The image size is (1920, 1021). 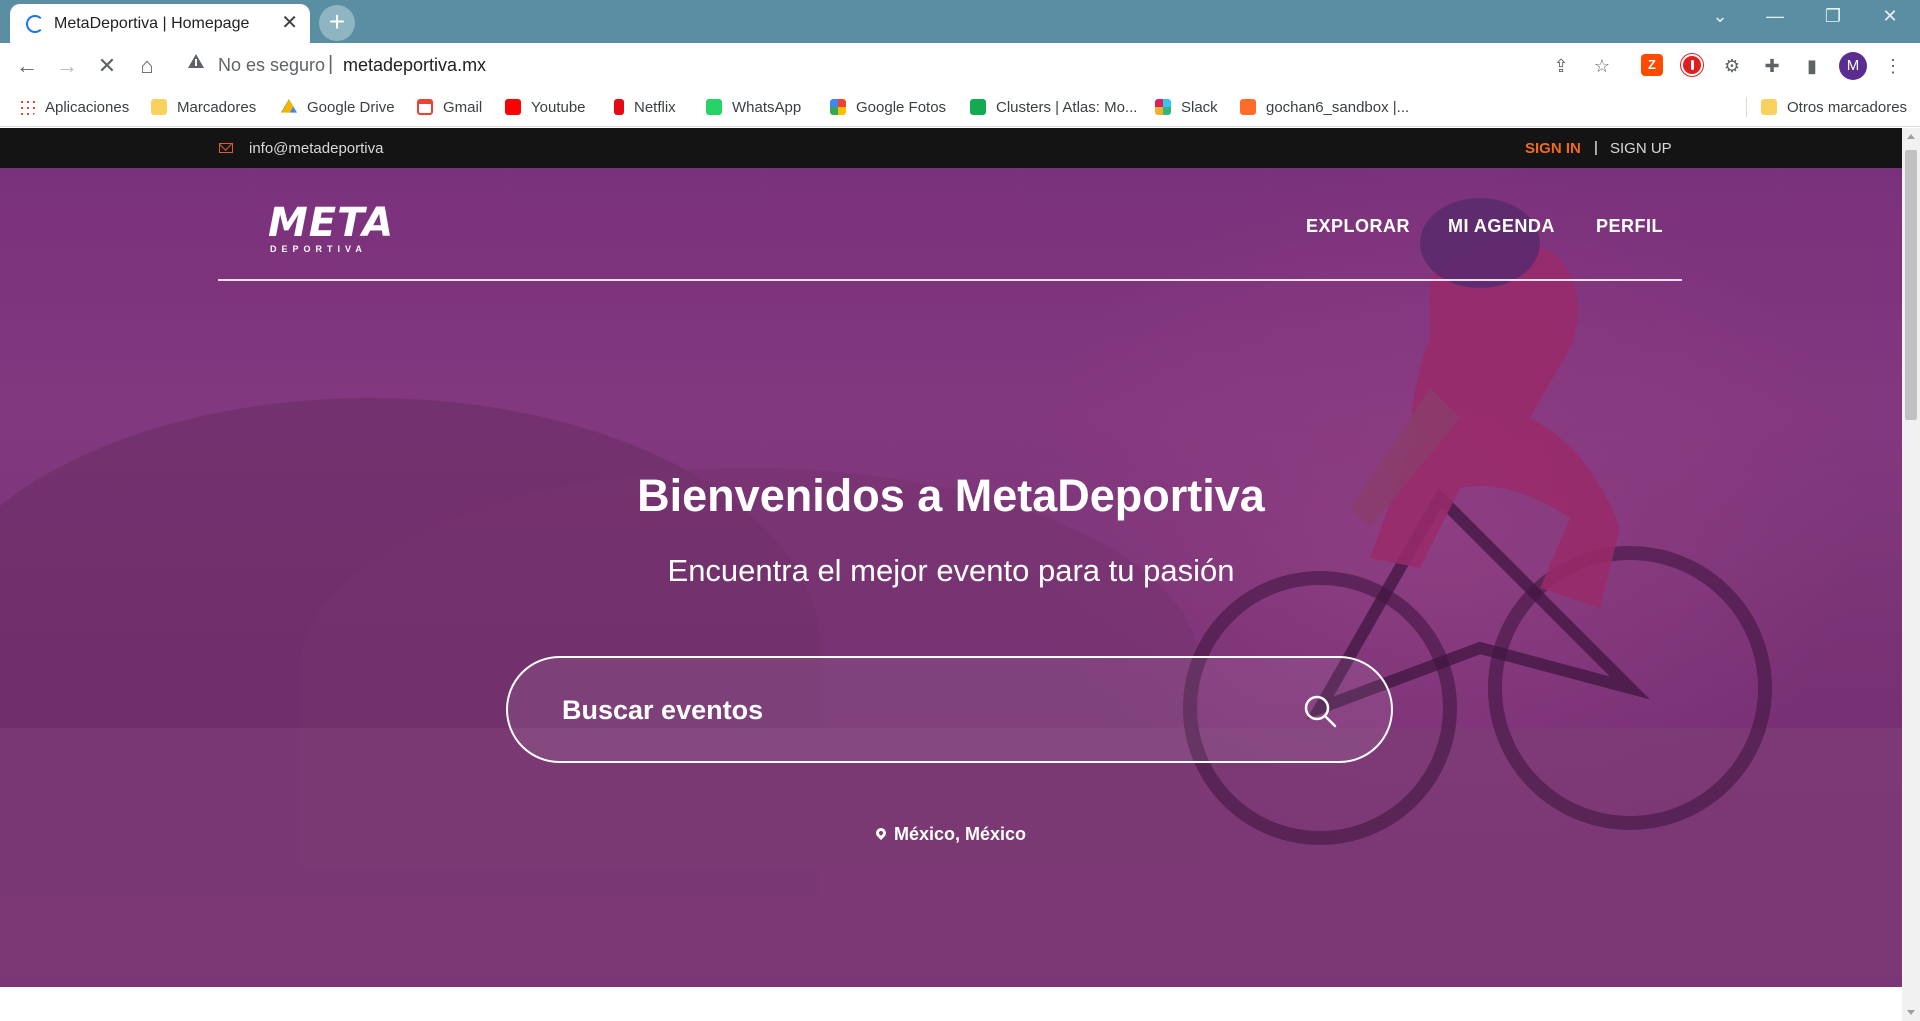 I want to click on scroll-down-arrow-icon, so click(x=1911, y=1012).